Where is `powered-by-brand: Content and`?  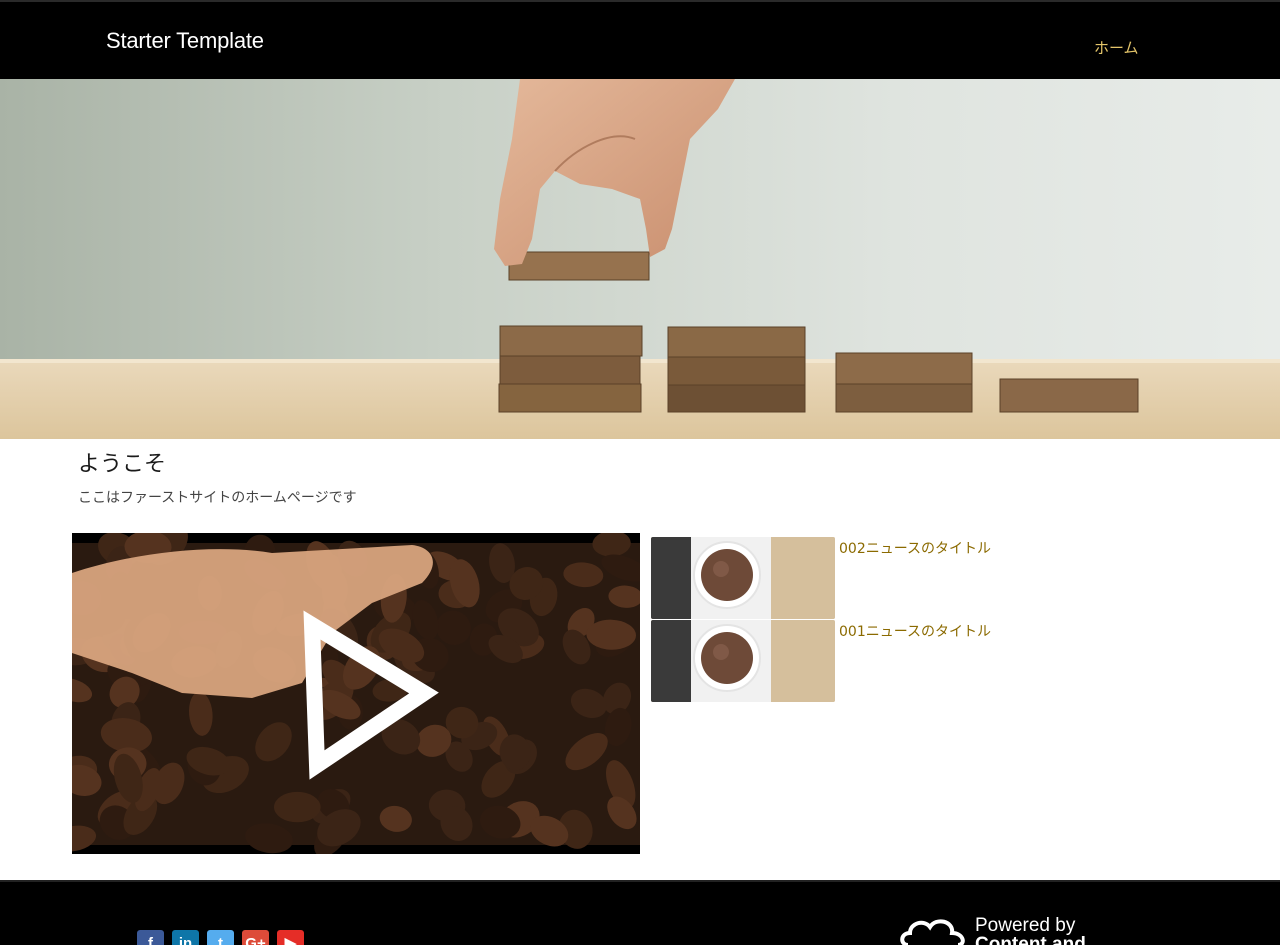 powered-by-brand: Content and is located at coordinates (1030, 939).